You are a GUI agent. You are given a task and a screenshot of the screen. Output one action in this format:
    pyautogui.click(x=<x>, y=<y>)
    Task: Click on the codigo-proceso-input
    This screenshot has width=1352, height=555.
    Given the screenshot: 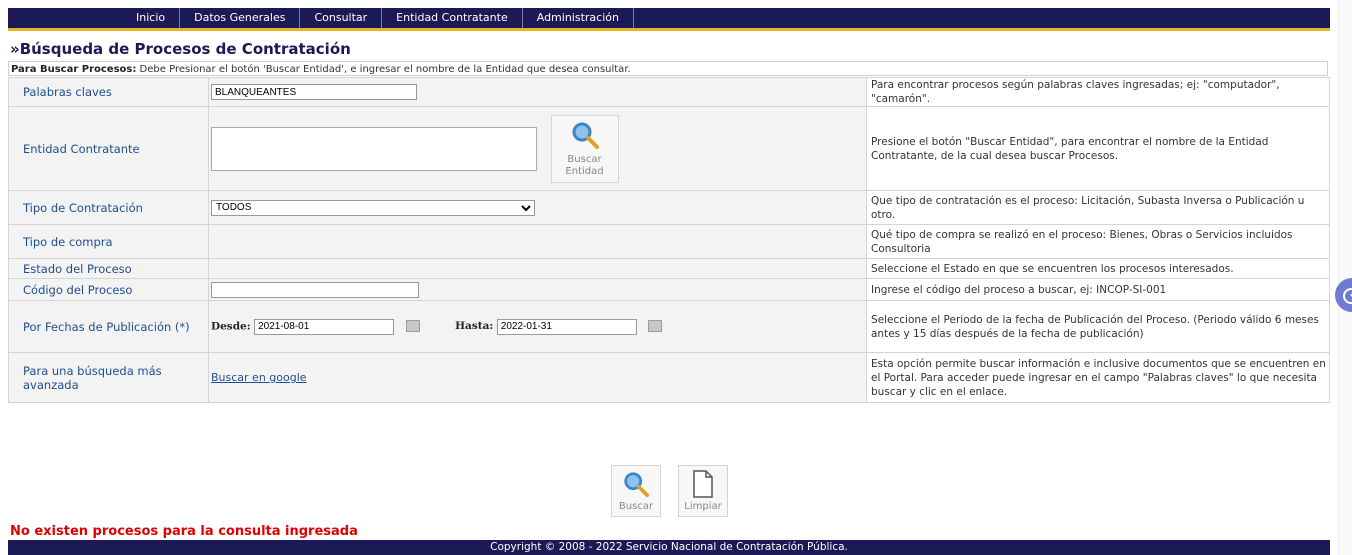 What is the action you would take?
    pyautogui.click(x=315, y=289)
    